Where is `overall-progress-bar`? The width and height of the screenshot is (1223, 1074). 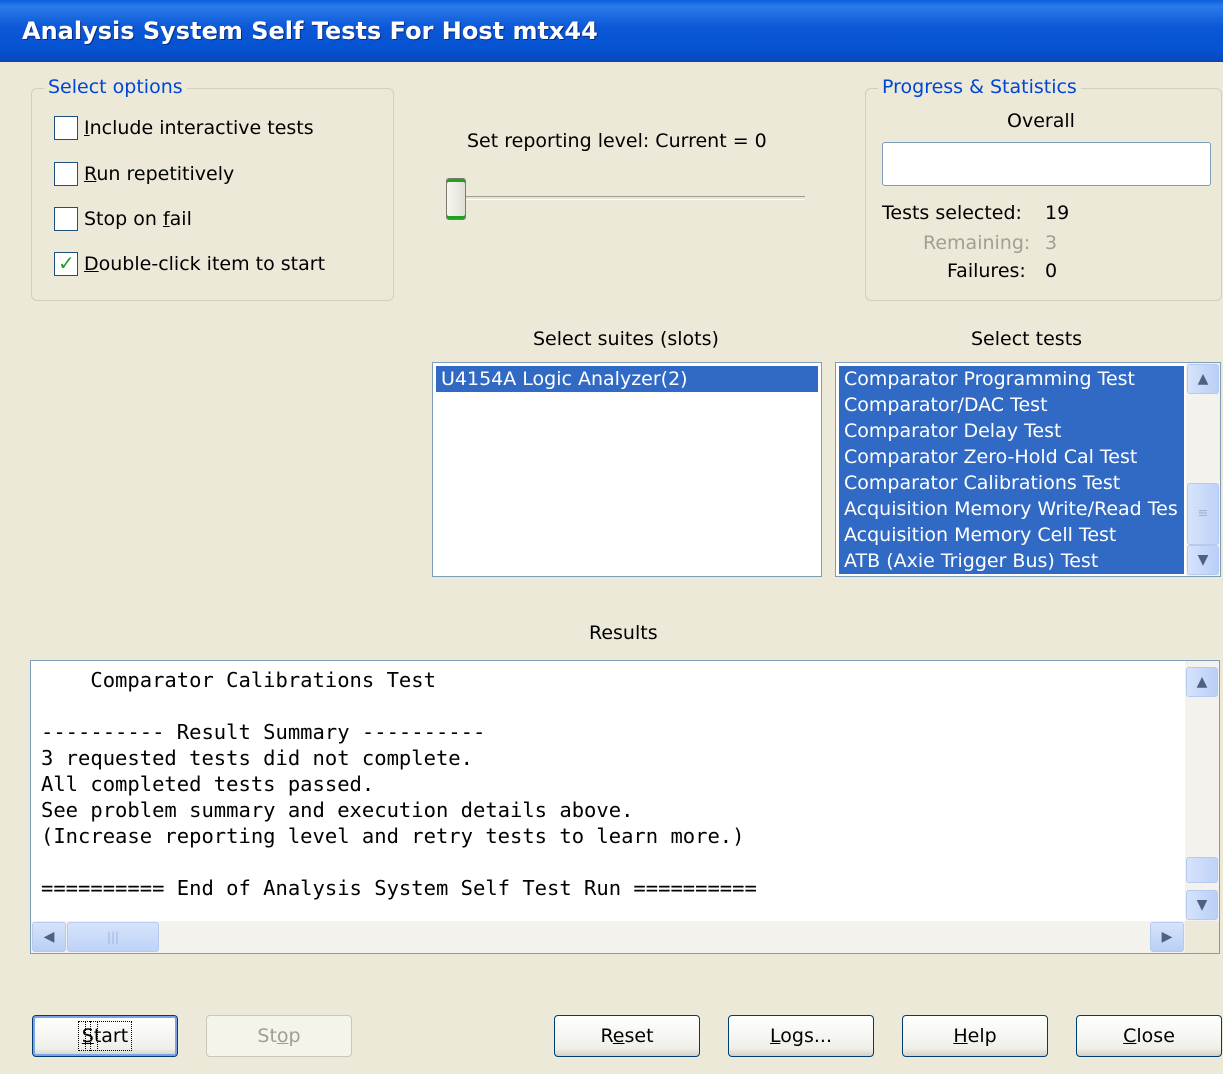 overall-progress-bar is located at coordinates (1046, 164).